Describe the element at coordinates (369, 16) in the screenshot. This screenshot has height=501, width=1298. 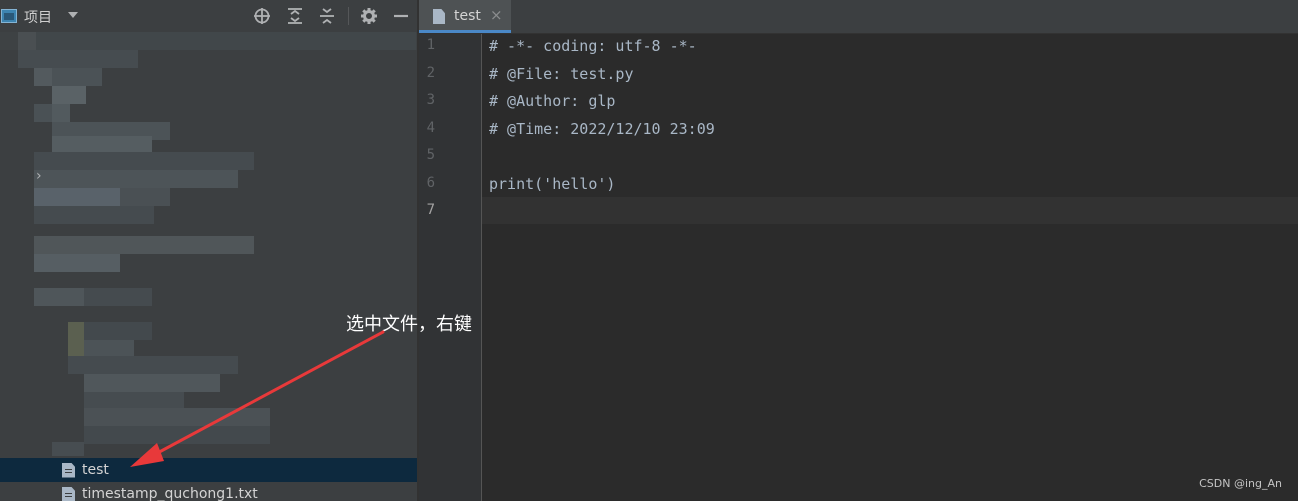
I see `gear-icon` at that location.